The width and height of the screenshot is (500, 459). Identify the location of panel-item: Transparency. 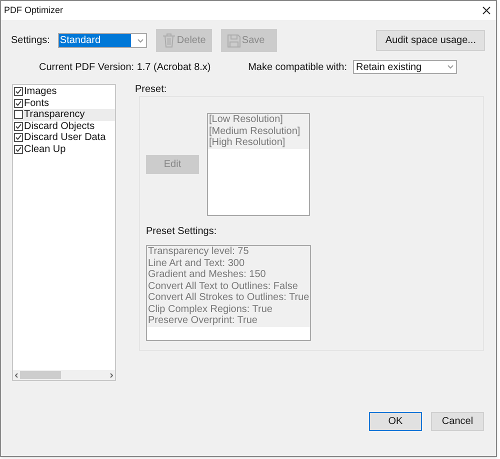
(64, 114).